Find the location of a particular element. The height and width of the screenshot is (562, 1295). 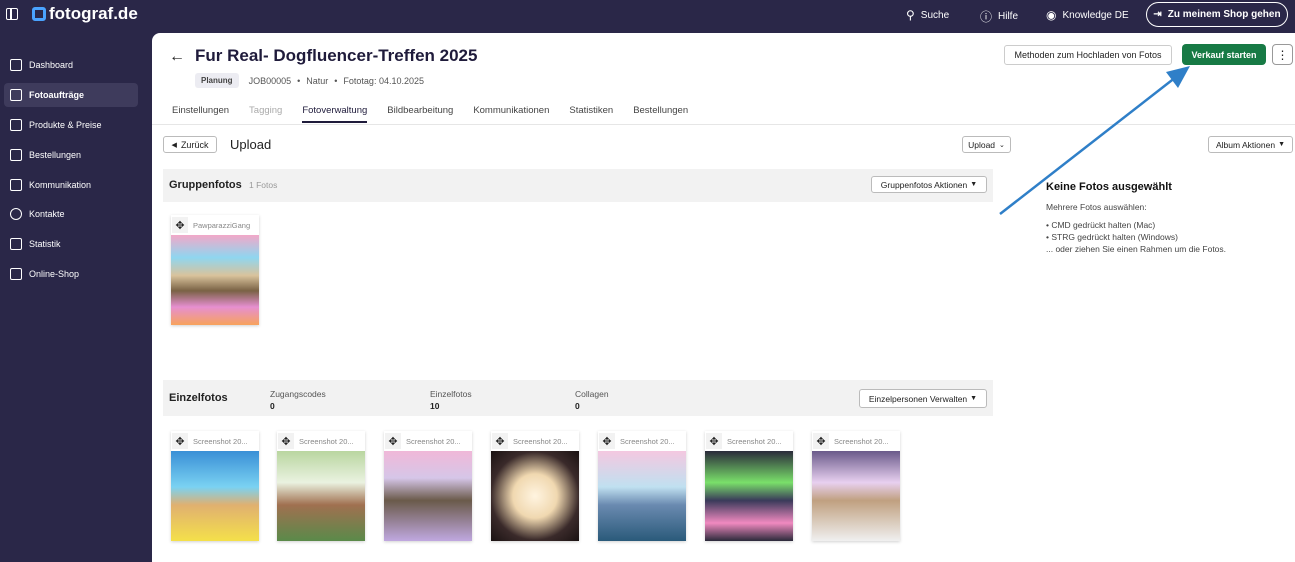

annotation-arrow is located at coordinates (1094, 140).